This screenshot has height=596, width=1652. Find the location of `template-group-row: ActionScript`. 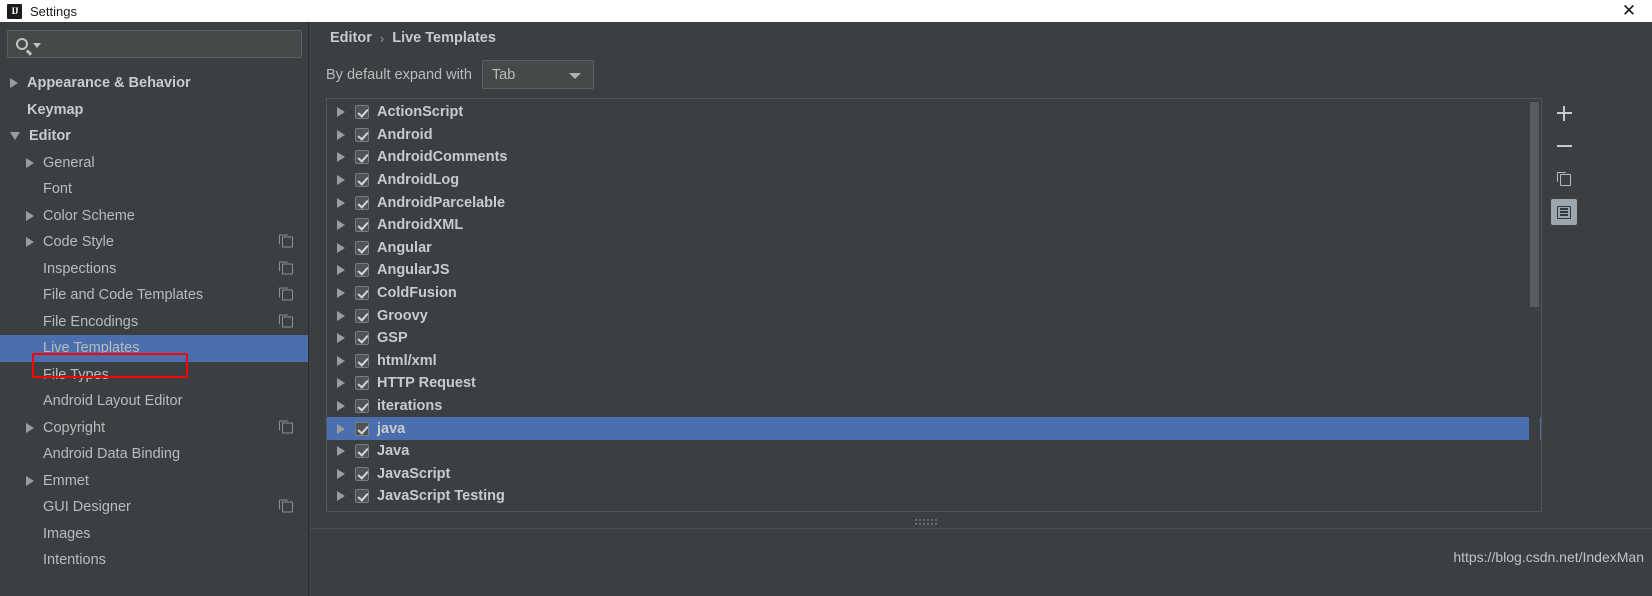

template-group-row: ActionScript is located at coordinates (934, 112).